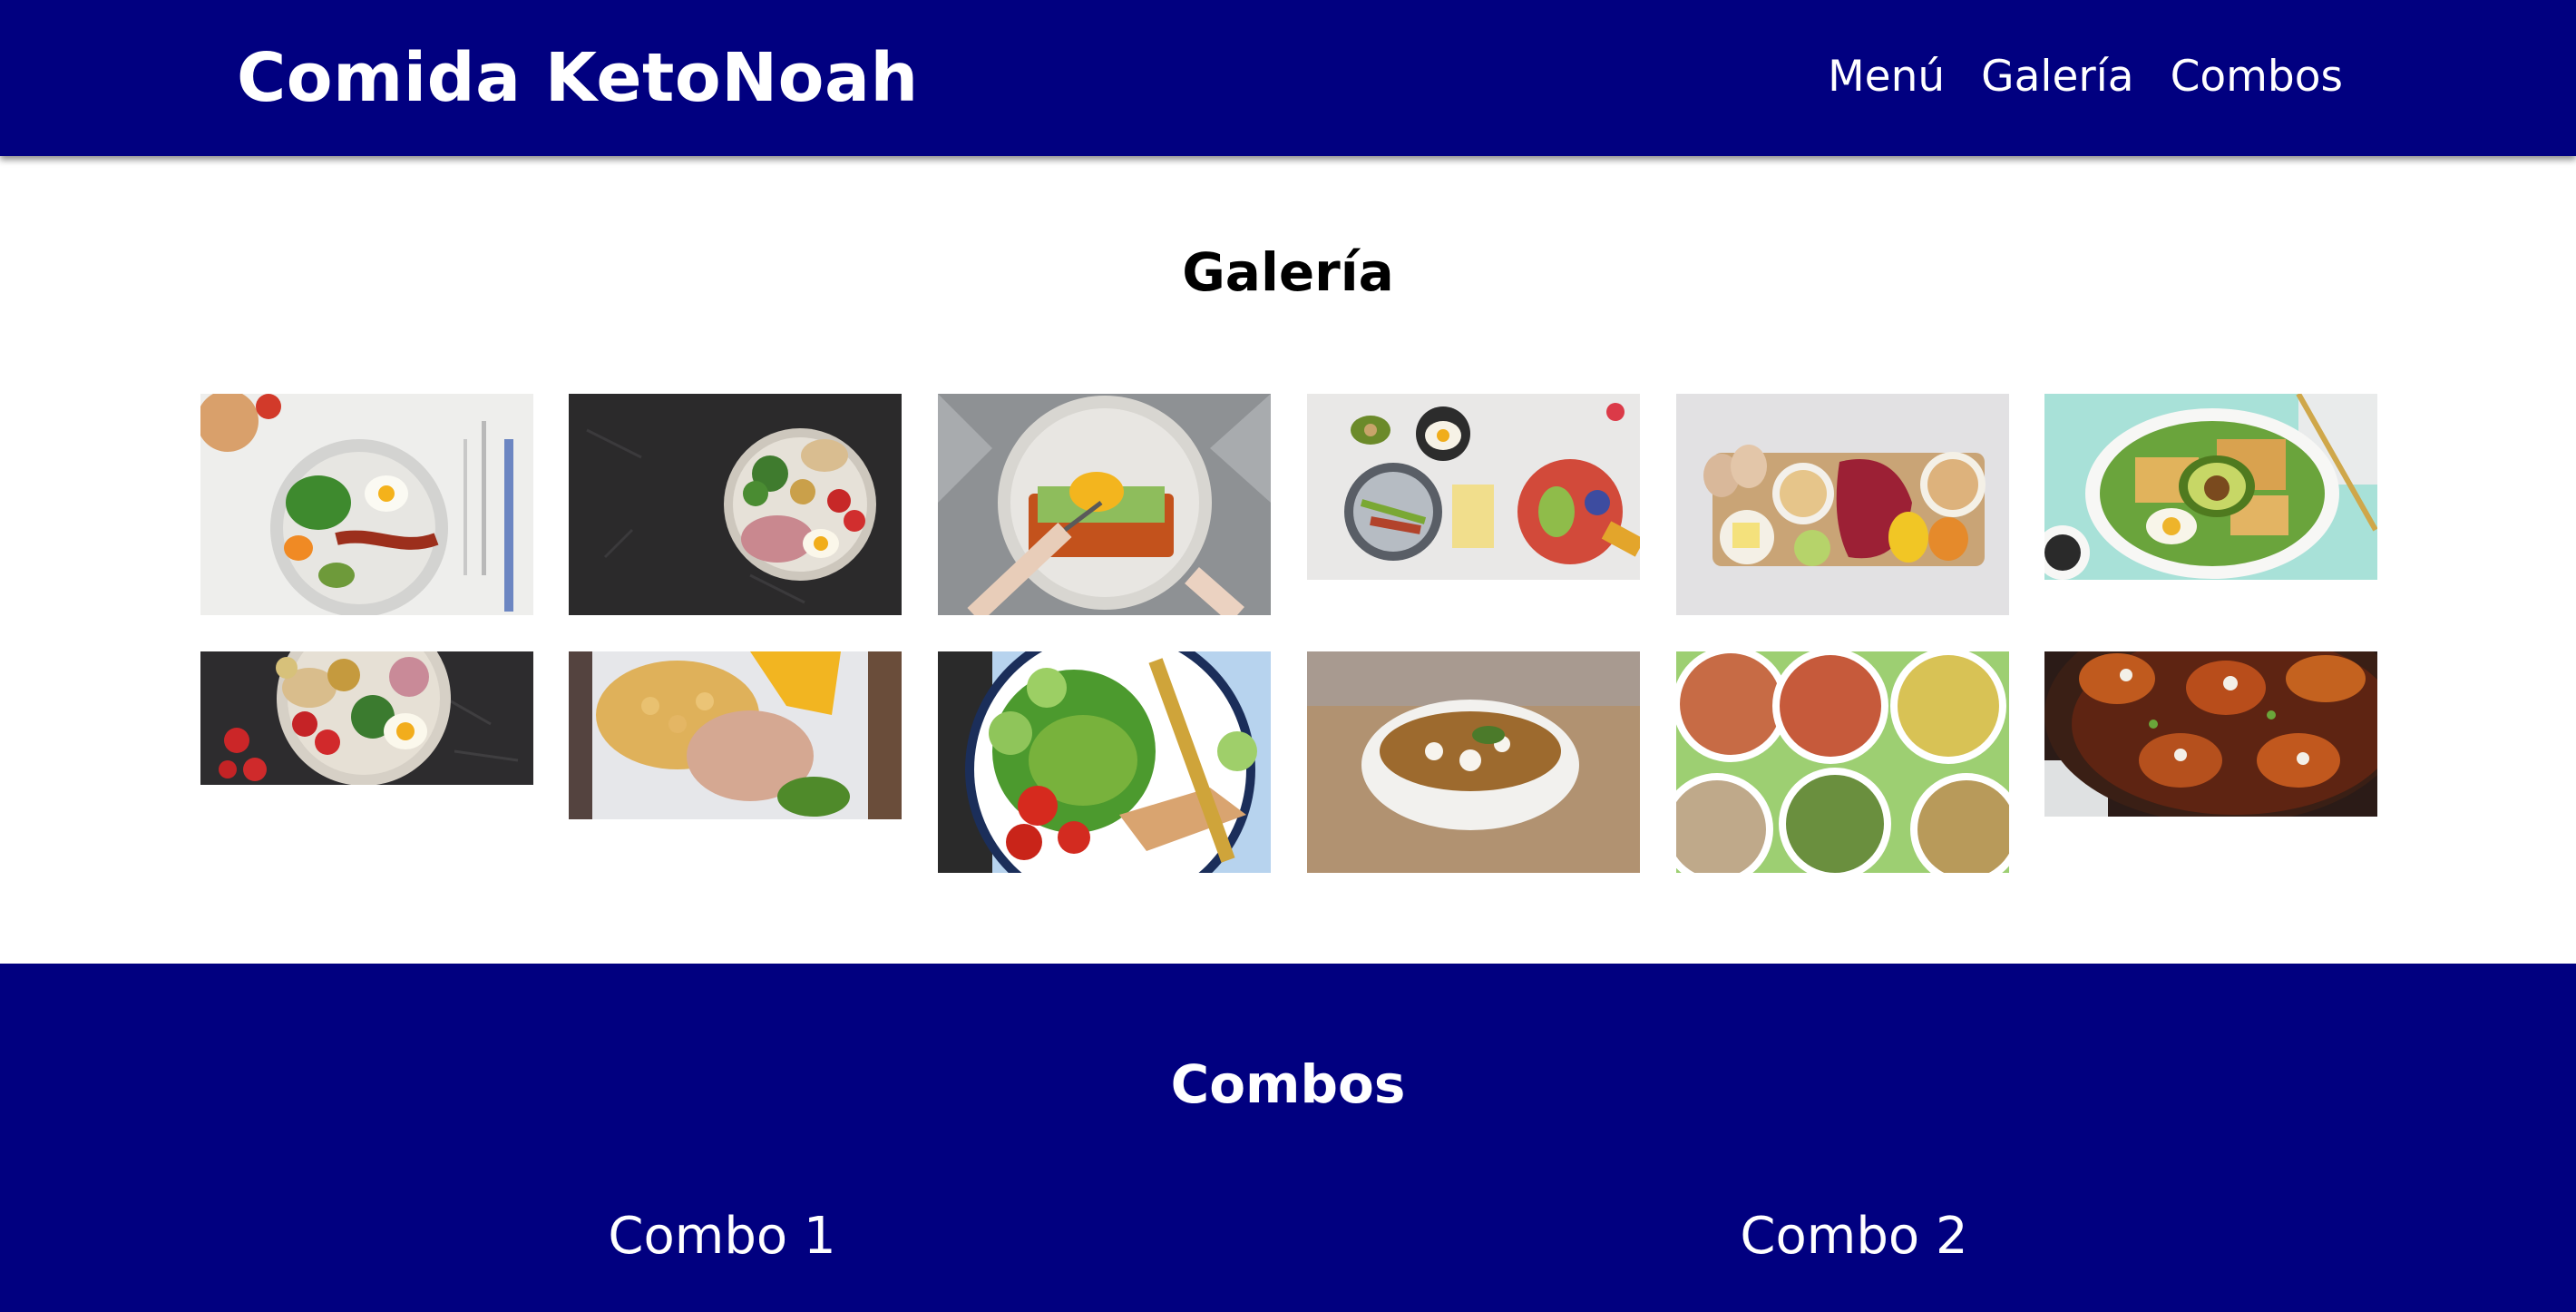  I want to click on gallery-image-zucchini-noodles, so click(1842, 762).